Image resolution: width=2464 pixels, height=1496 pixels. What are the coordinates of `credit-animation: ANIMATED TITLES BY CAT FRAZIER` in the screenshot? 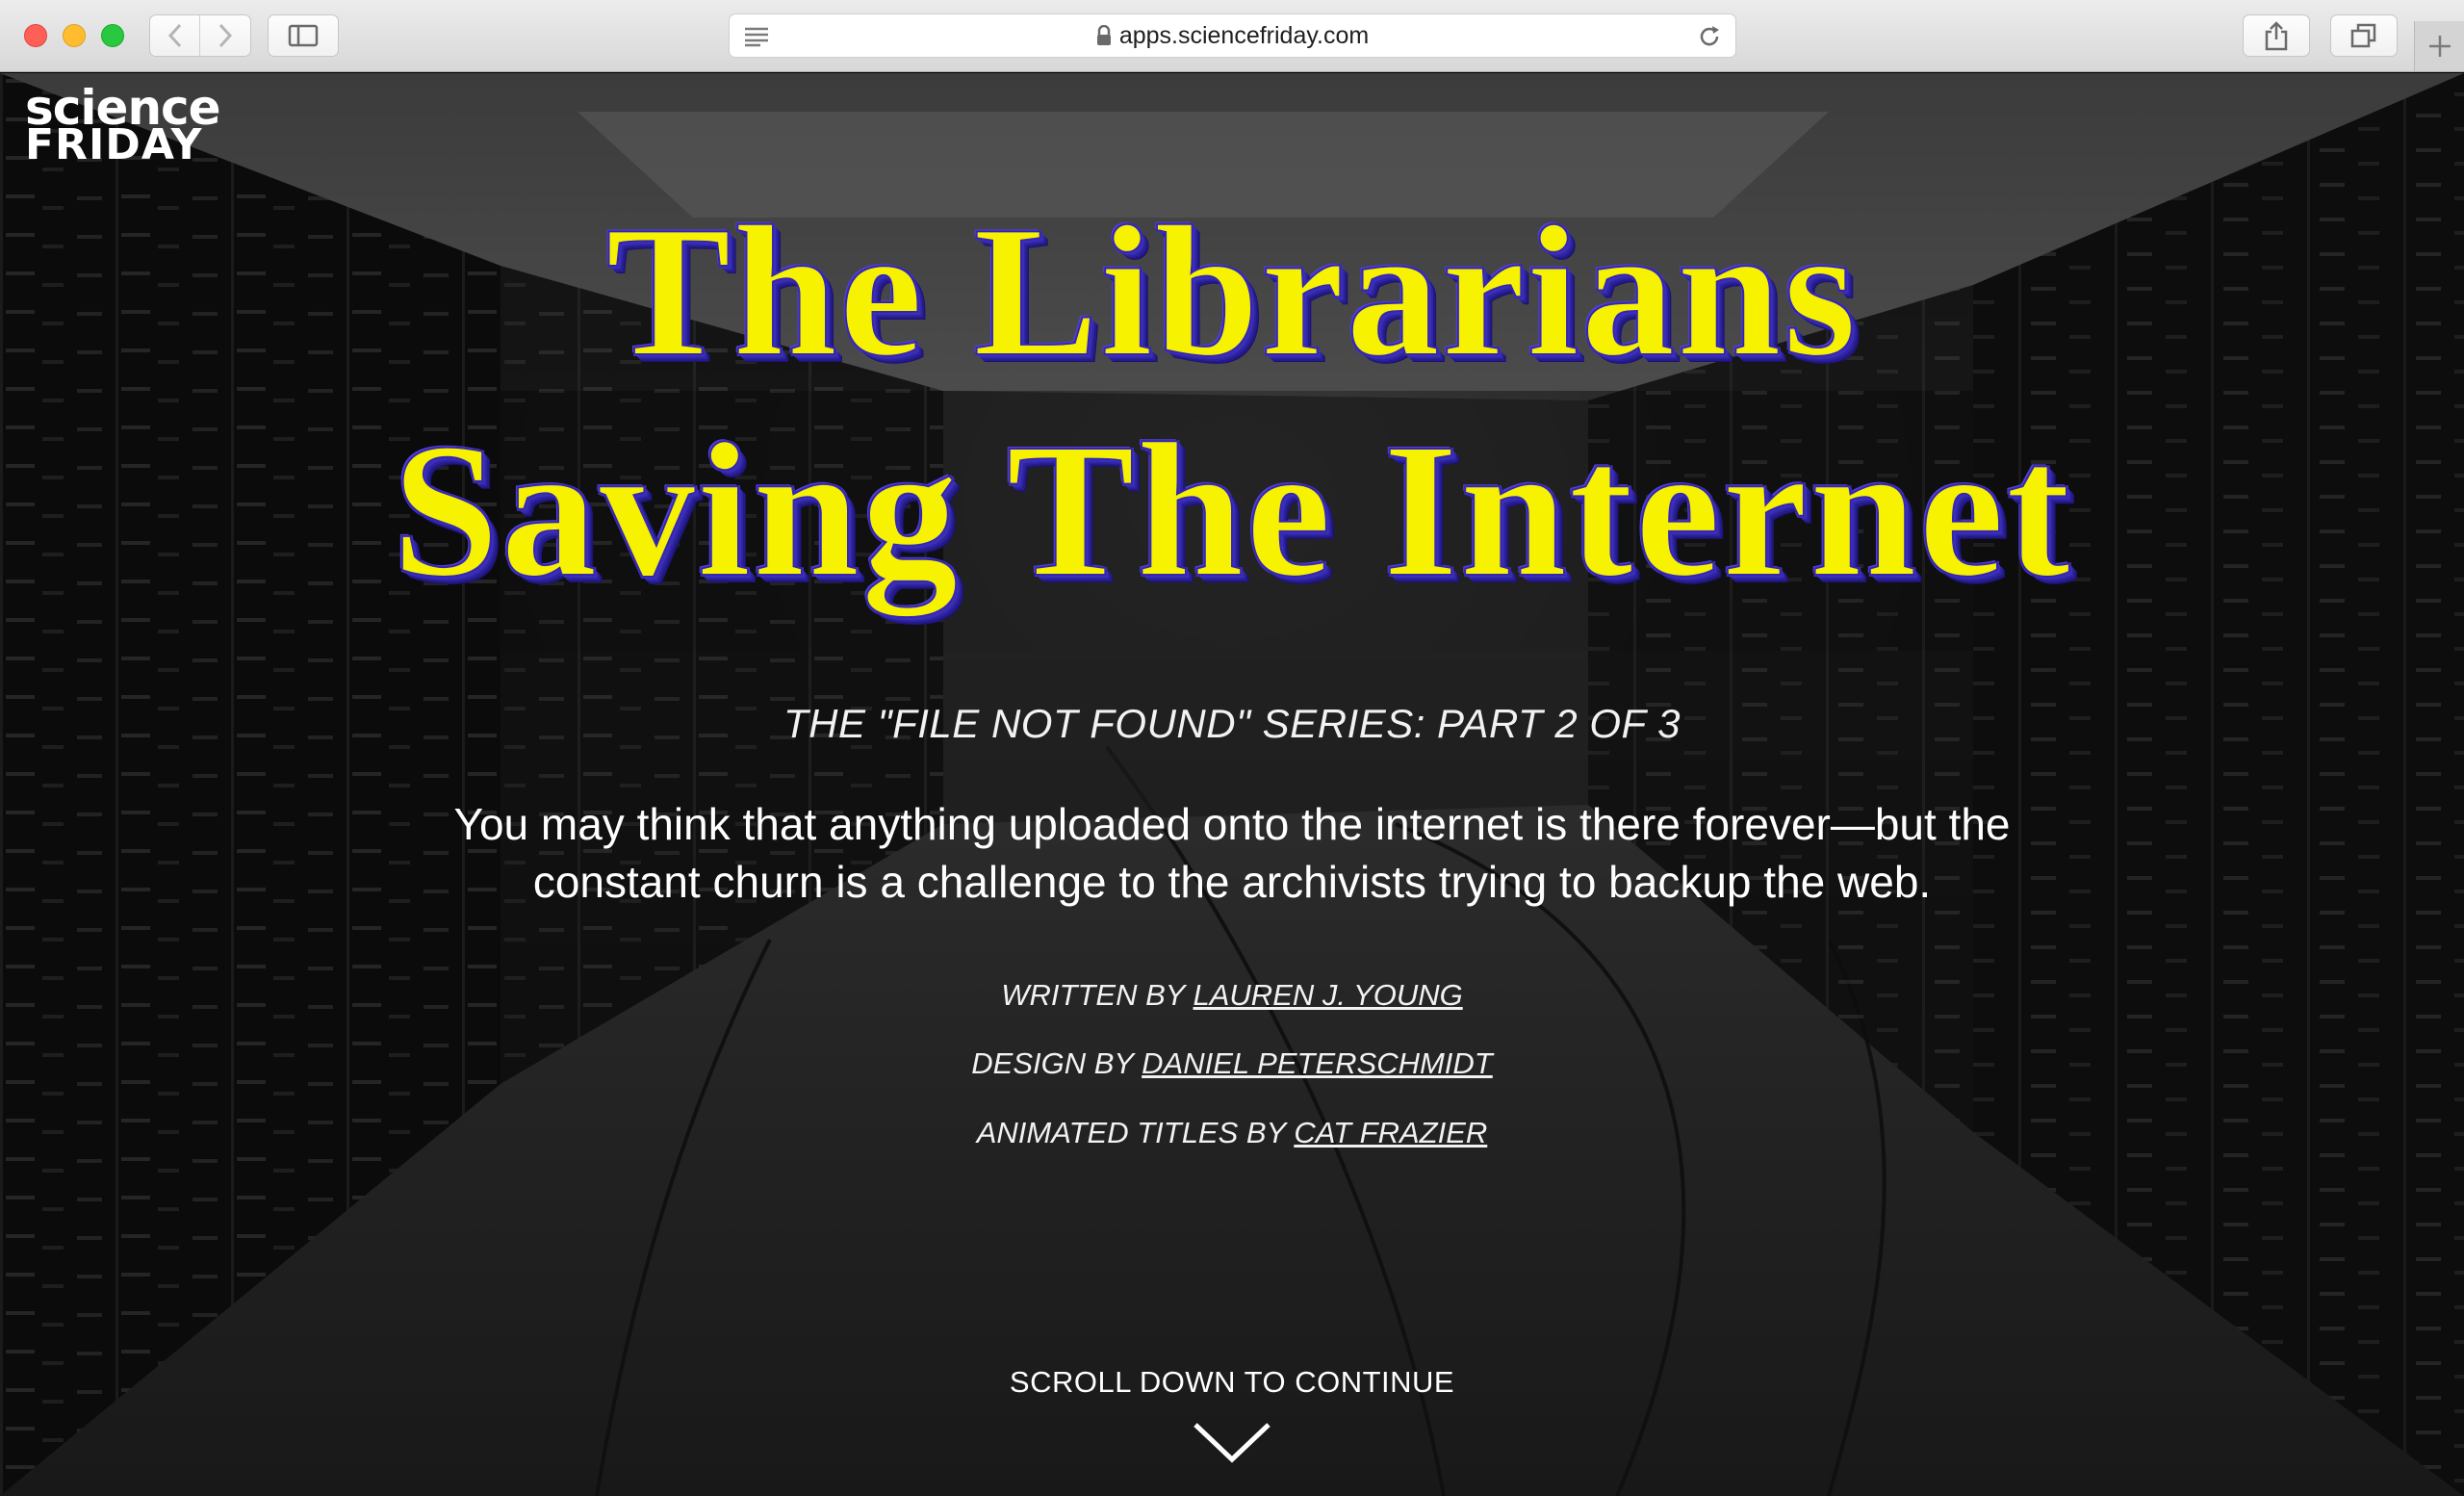 It's located at (1232, 1133).